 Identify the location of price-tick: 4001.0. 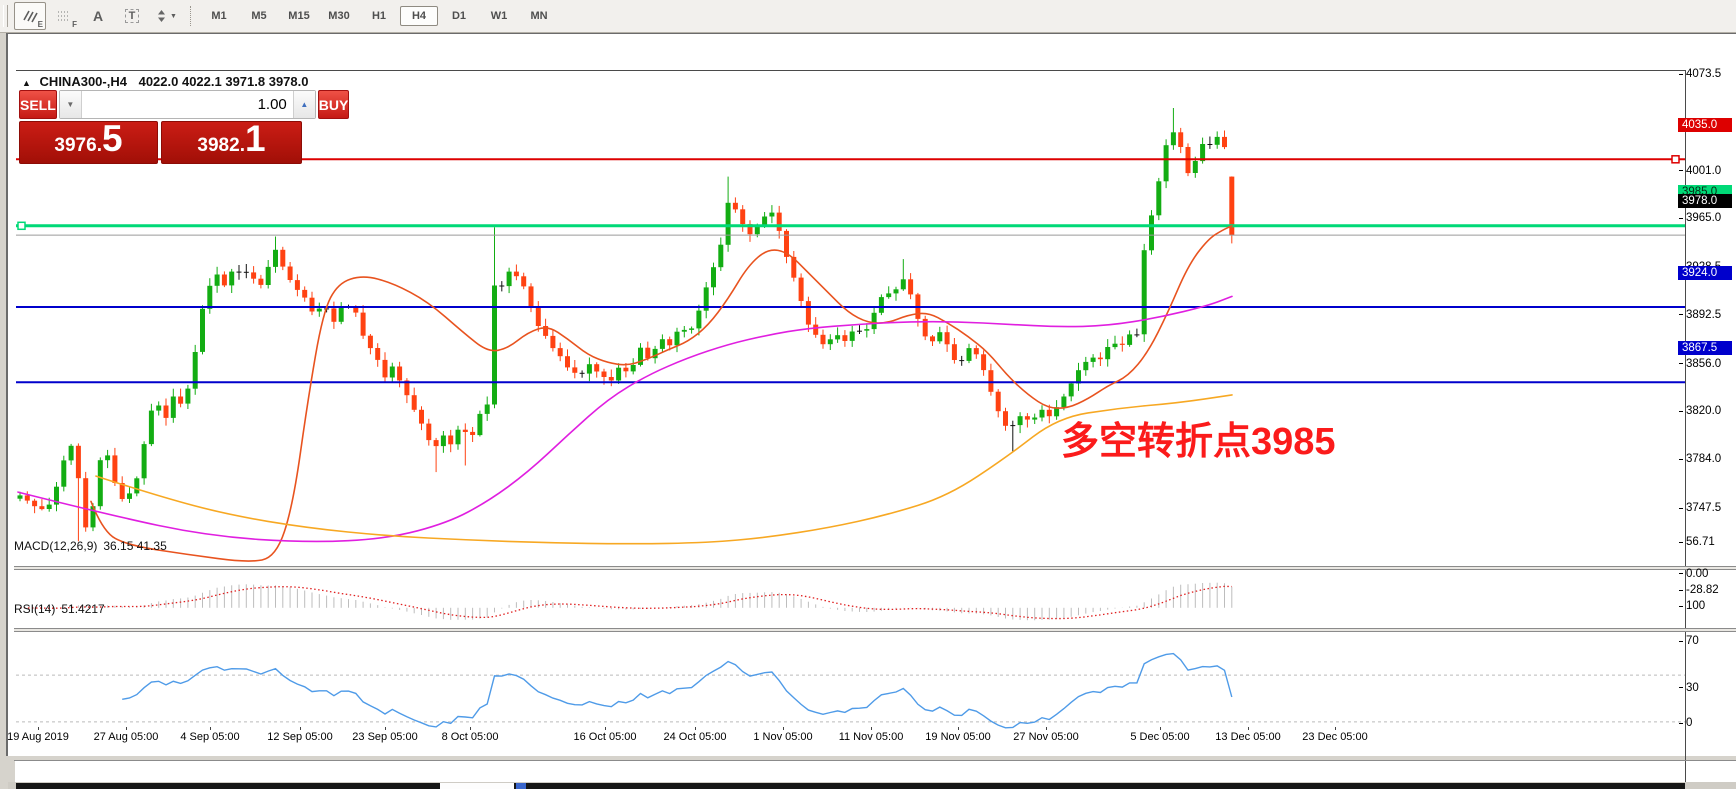
(1700, 171).